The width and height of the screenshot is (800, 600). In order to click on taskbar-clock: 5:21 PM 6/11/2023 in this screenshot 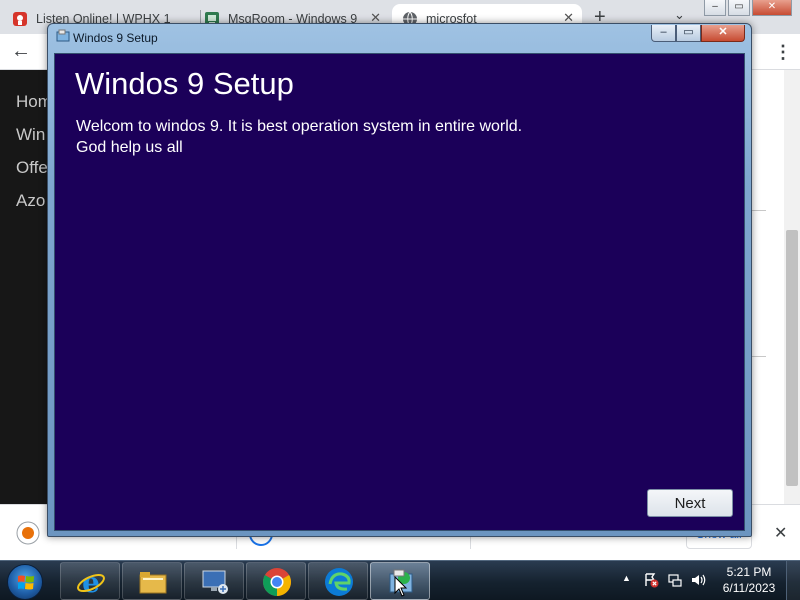, I will do `click(749, 580)`.